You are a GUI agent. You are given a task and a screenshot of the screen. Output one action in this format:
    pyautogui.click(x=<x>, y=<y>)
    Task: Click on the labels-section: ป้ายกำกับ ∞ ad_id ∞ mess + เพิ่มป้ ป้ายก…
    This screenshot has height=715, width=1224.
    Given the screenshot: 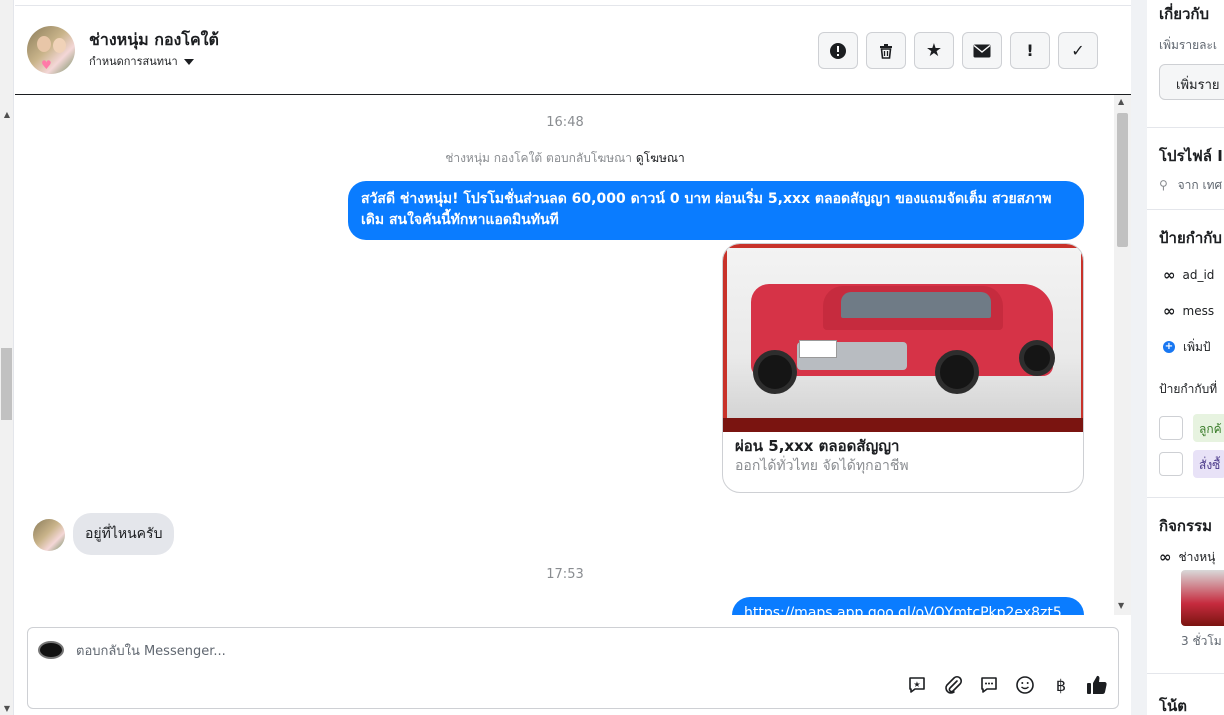 What is the action you would take?
    pyautogui.click(x=1185, y=354)
    